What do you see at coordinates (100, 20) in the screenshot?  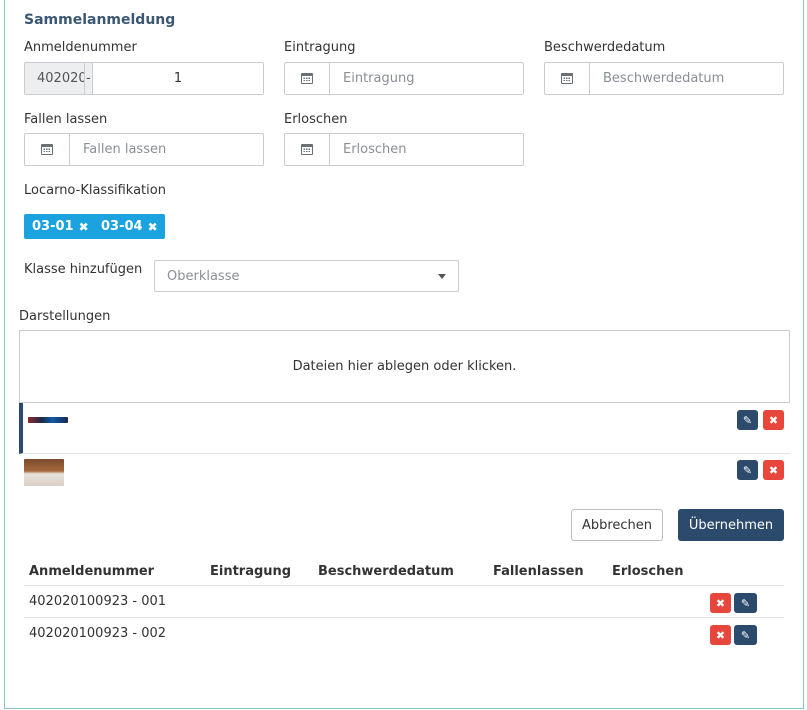 I see `section-title: Sammelanmeldung` at bounding box center [100, 20].